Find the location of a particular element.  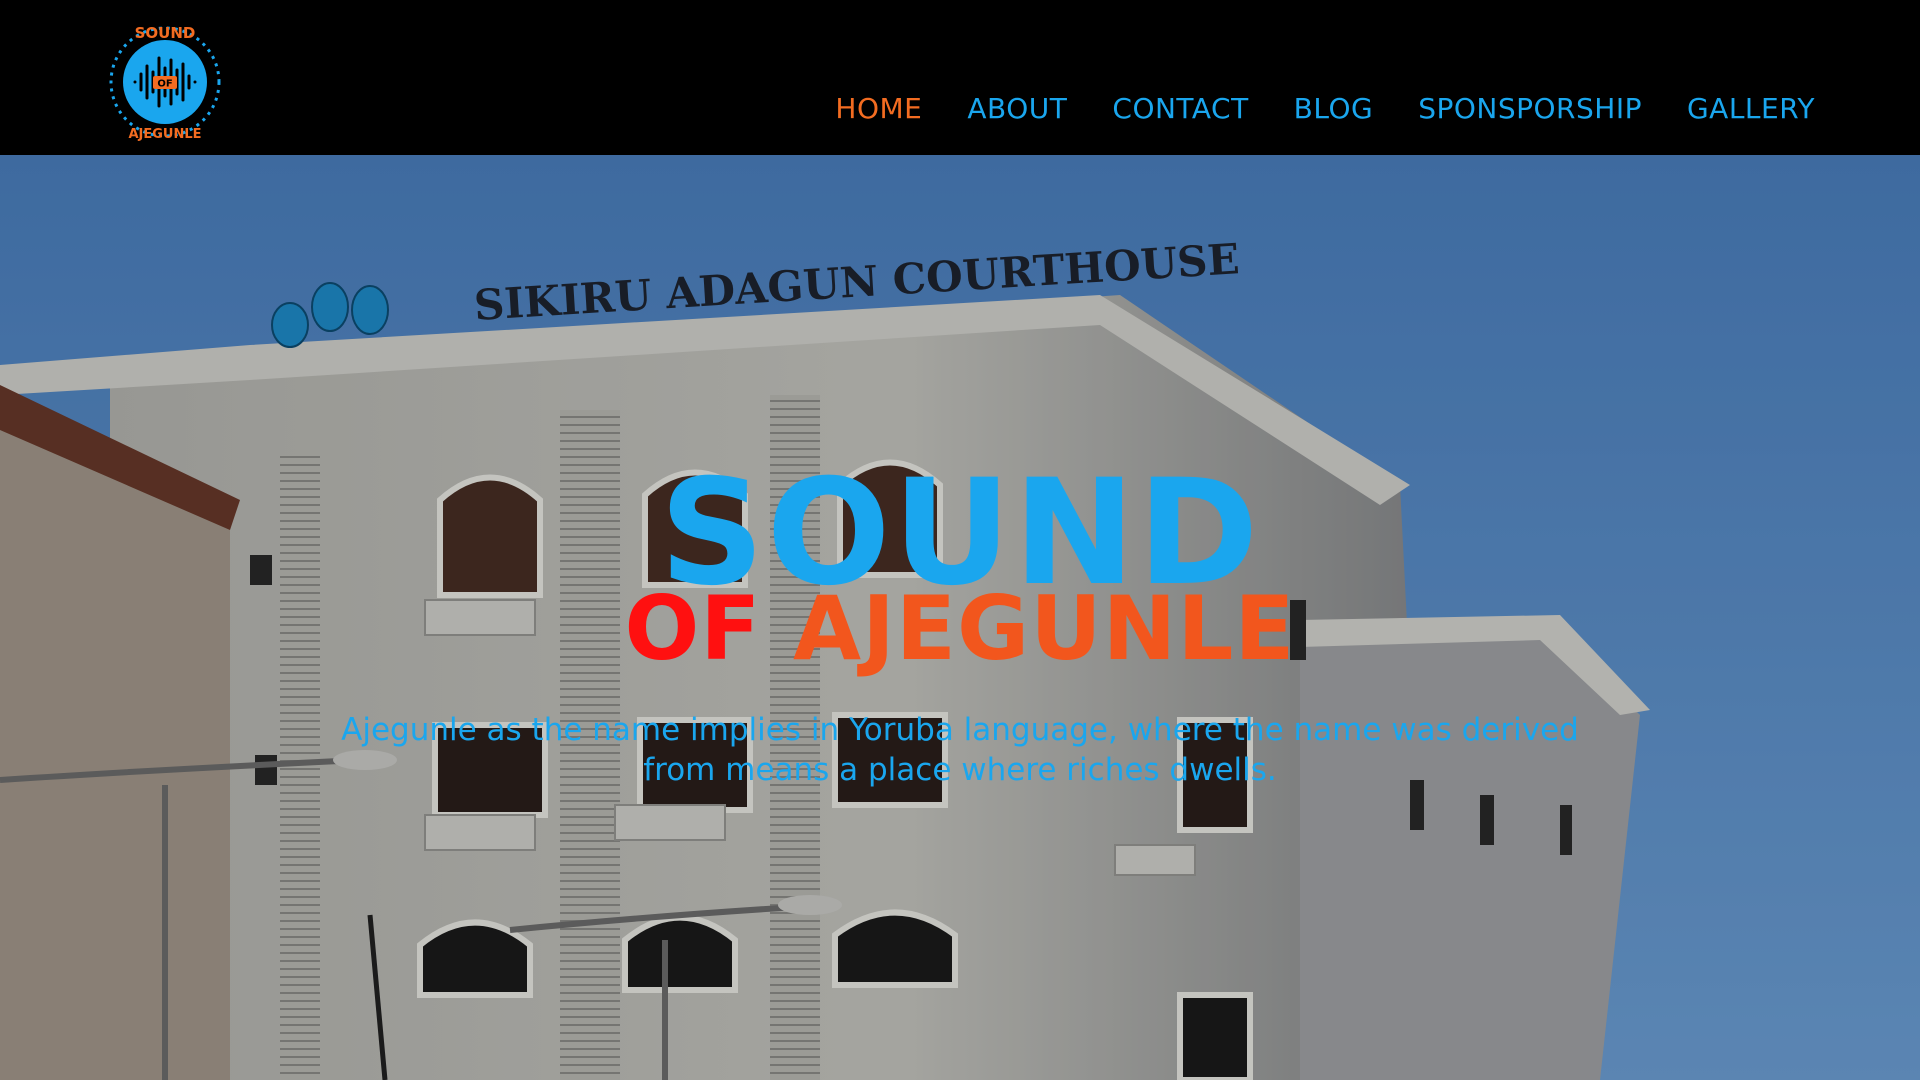

svg-text: AJEGUNLE is located at coordinates (164, 134).